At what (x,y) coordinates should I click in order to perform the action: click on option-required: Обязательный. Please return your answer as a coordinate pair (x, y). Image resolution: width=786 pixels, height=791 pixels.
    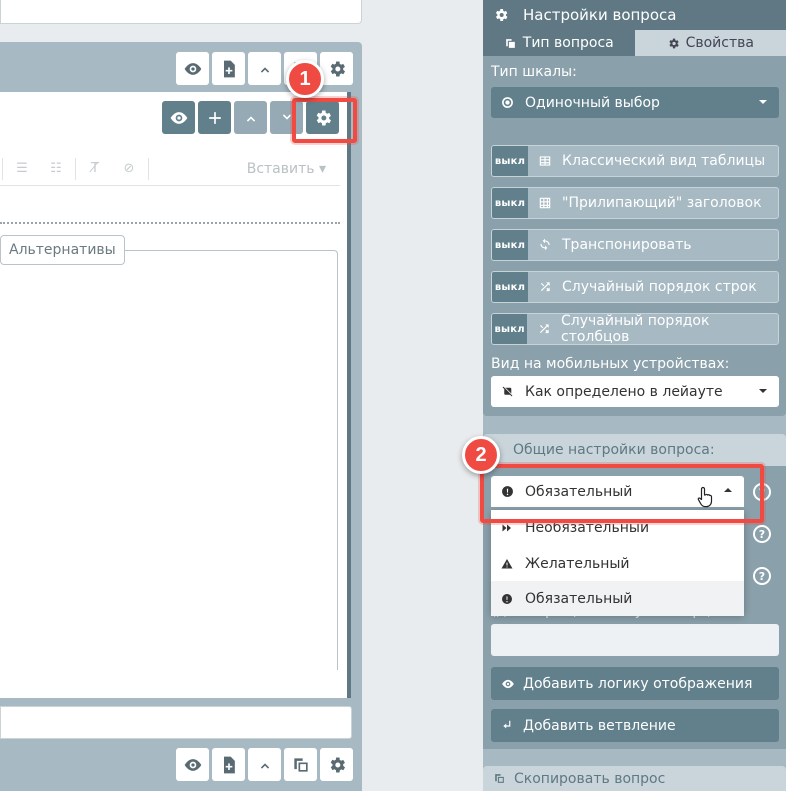
    Looking at the image, I should click on (617, 598).